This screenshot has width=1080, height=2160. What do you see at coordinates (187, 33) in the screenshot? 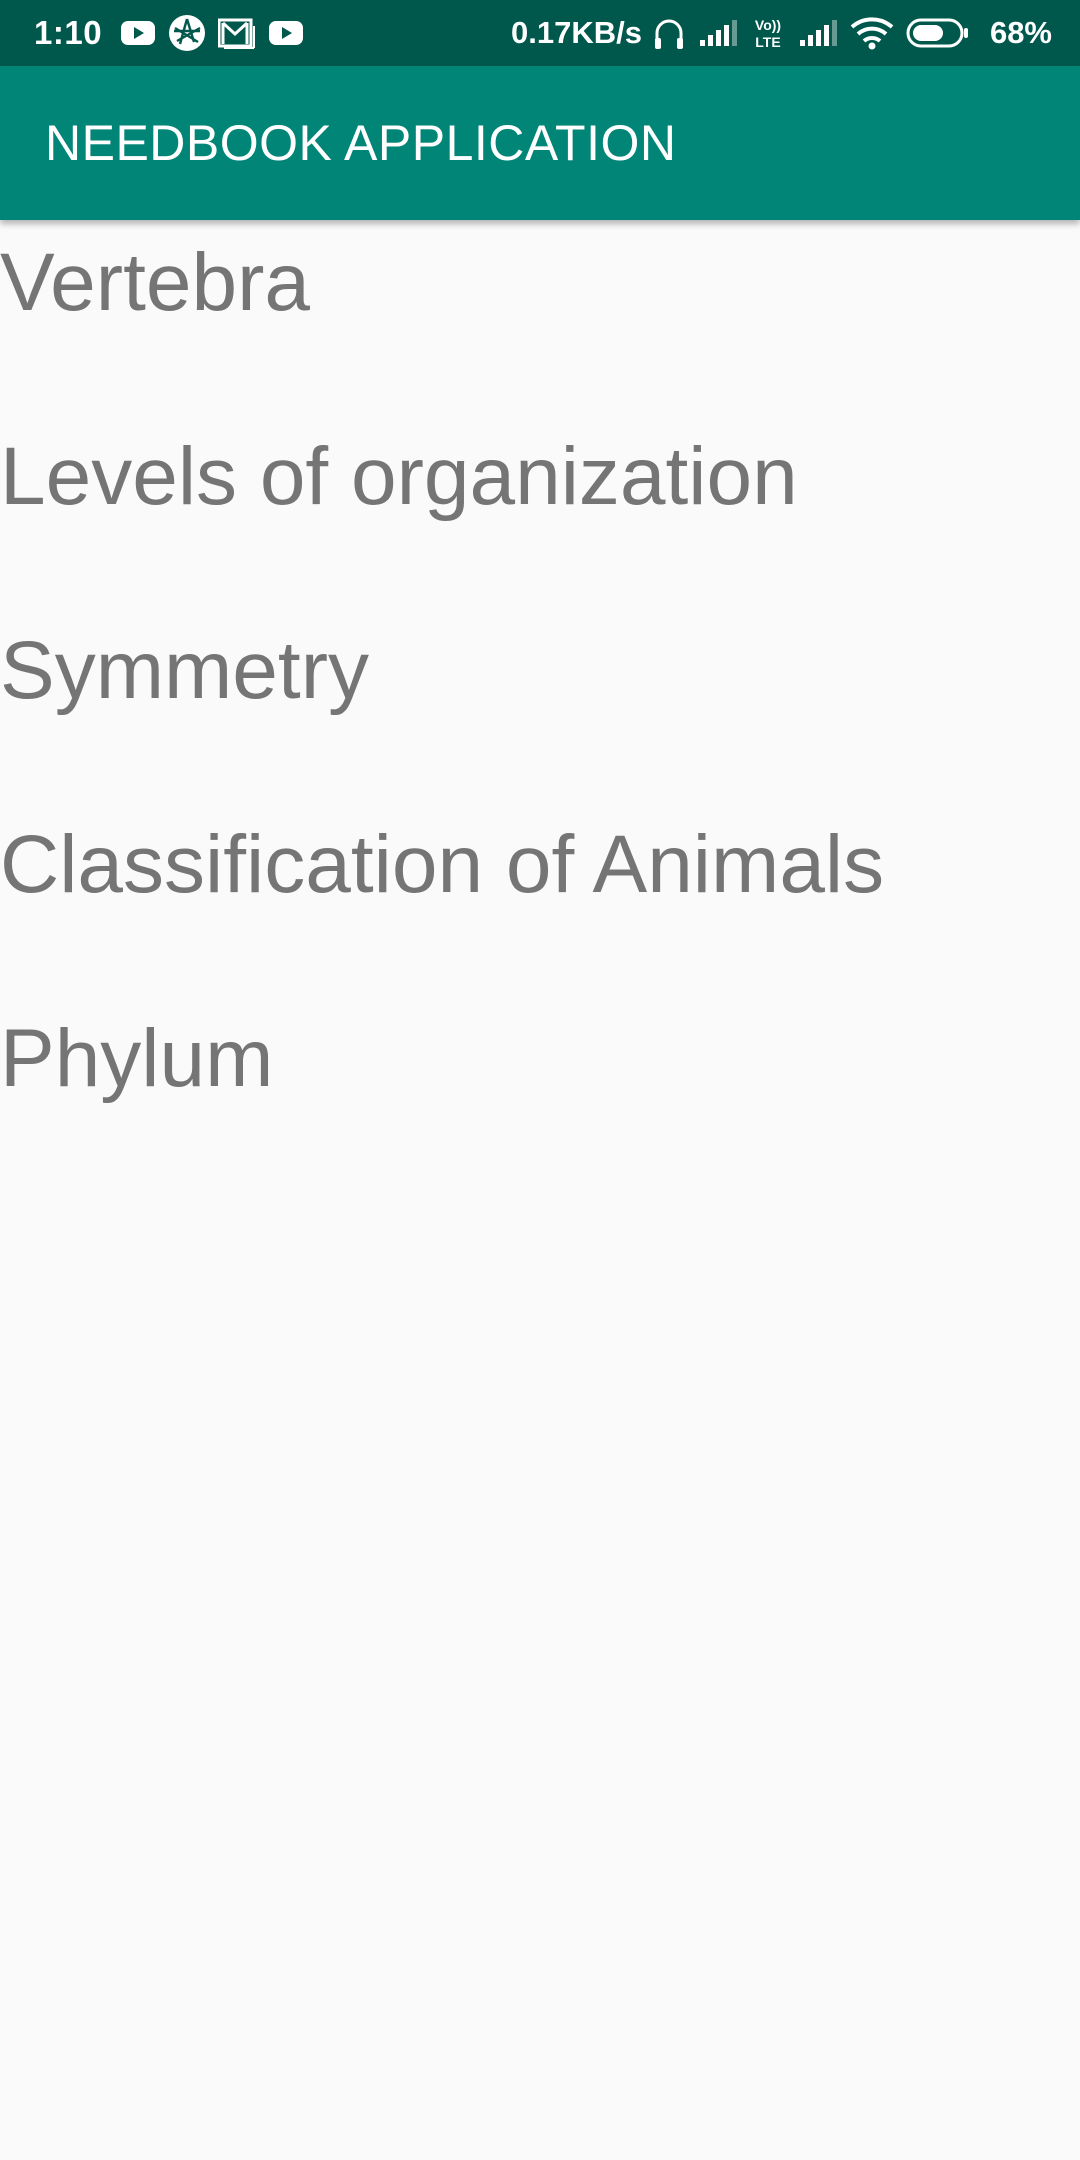
I see `aperture-icon` at bounding box center [187, 33].